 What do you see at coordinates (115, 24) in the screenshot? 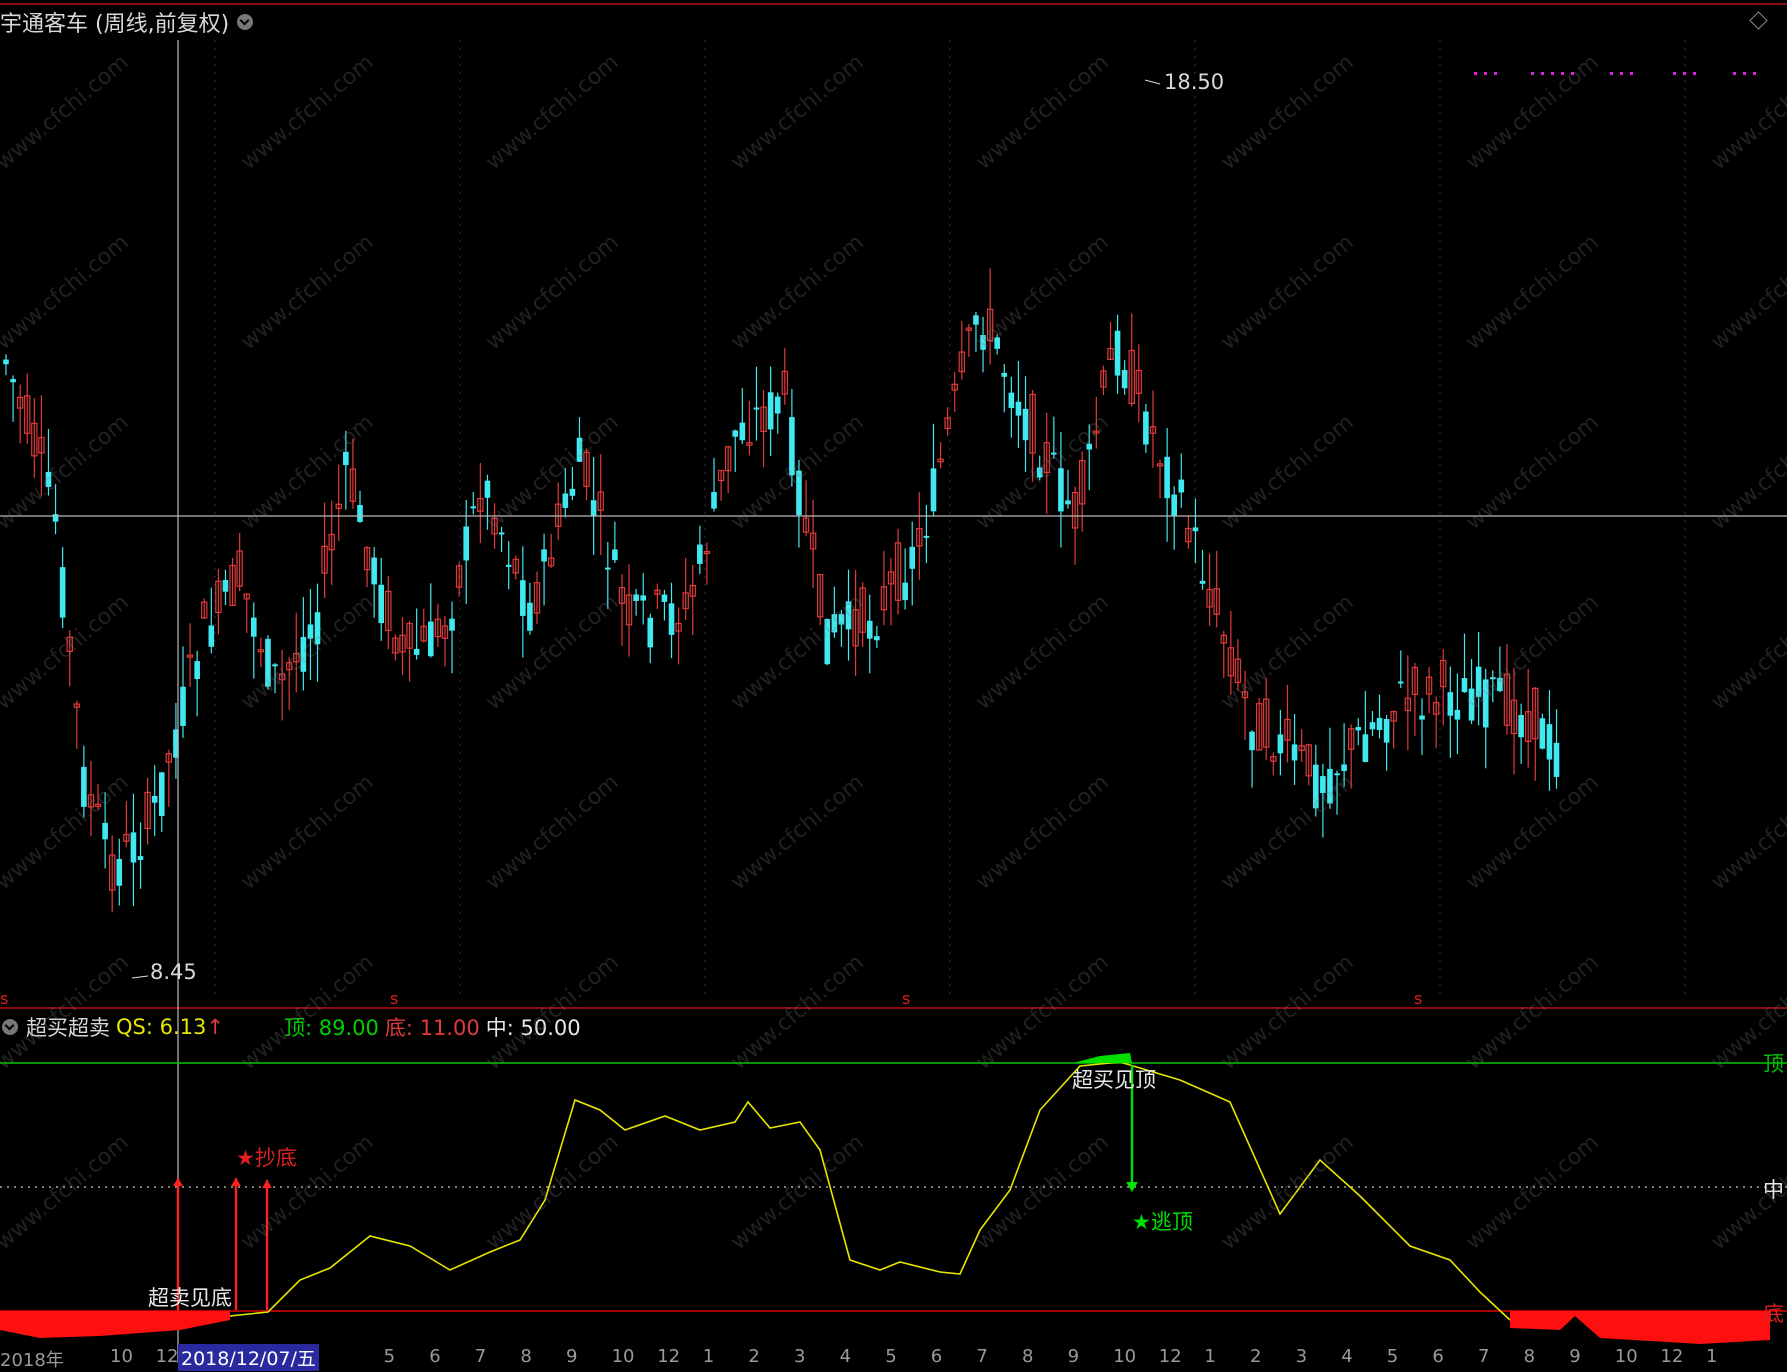
I see `stock-title: 宇通客车 (周线,前复权)` at bounding box center [115, 24].